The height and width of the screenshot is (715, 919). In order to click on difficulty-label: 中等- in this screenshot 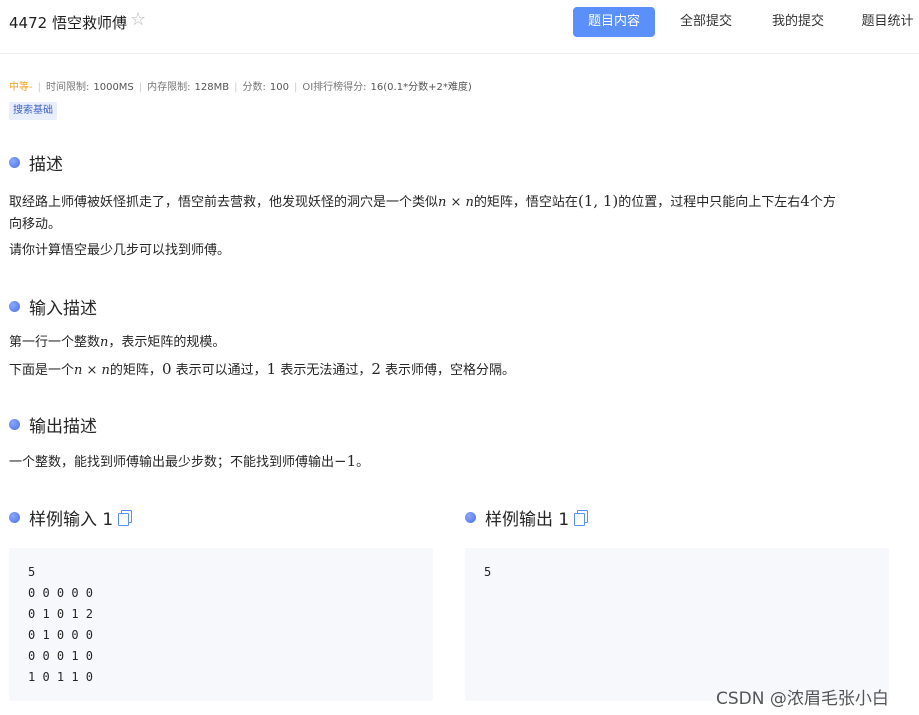, I will do `click(21, 87)`.